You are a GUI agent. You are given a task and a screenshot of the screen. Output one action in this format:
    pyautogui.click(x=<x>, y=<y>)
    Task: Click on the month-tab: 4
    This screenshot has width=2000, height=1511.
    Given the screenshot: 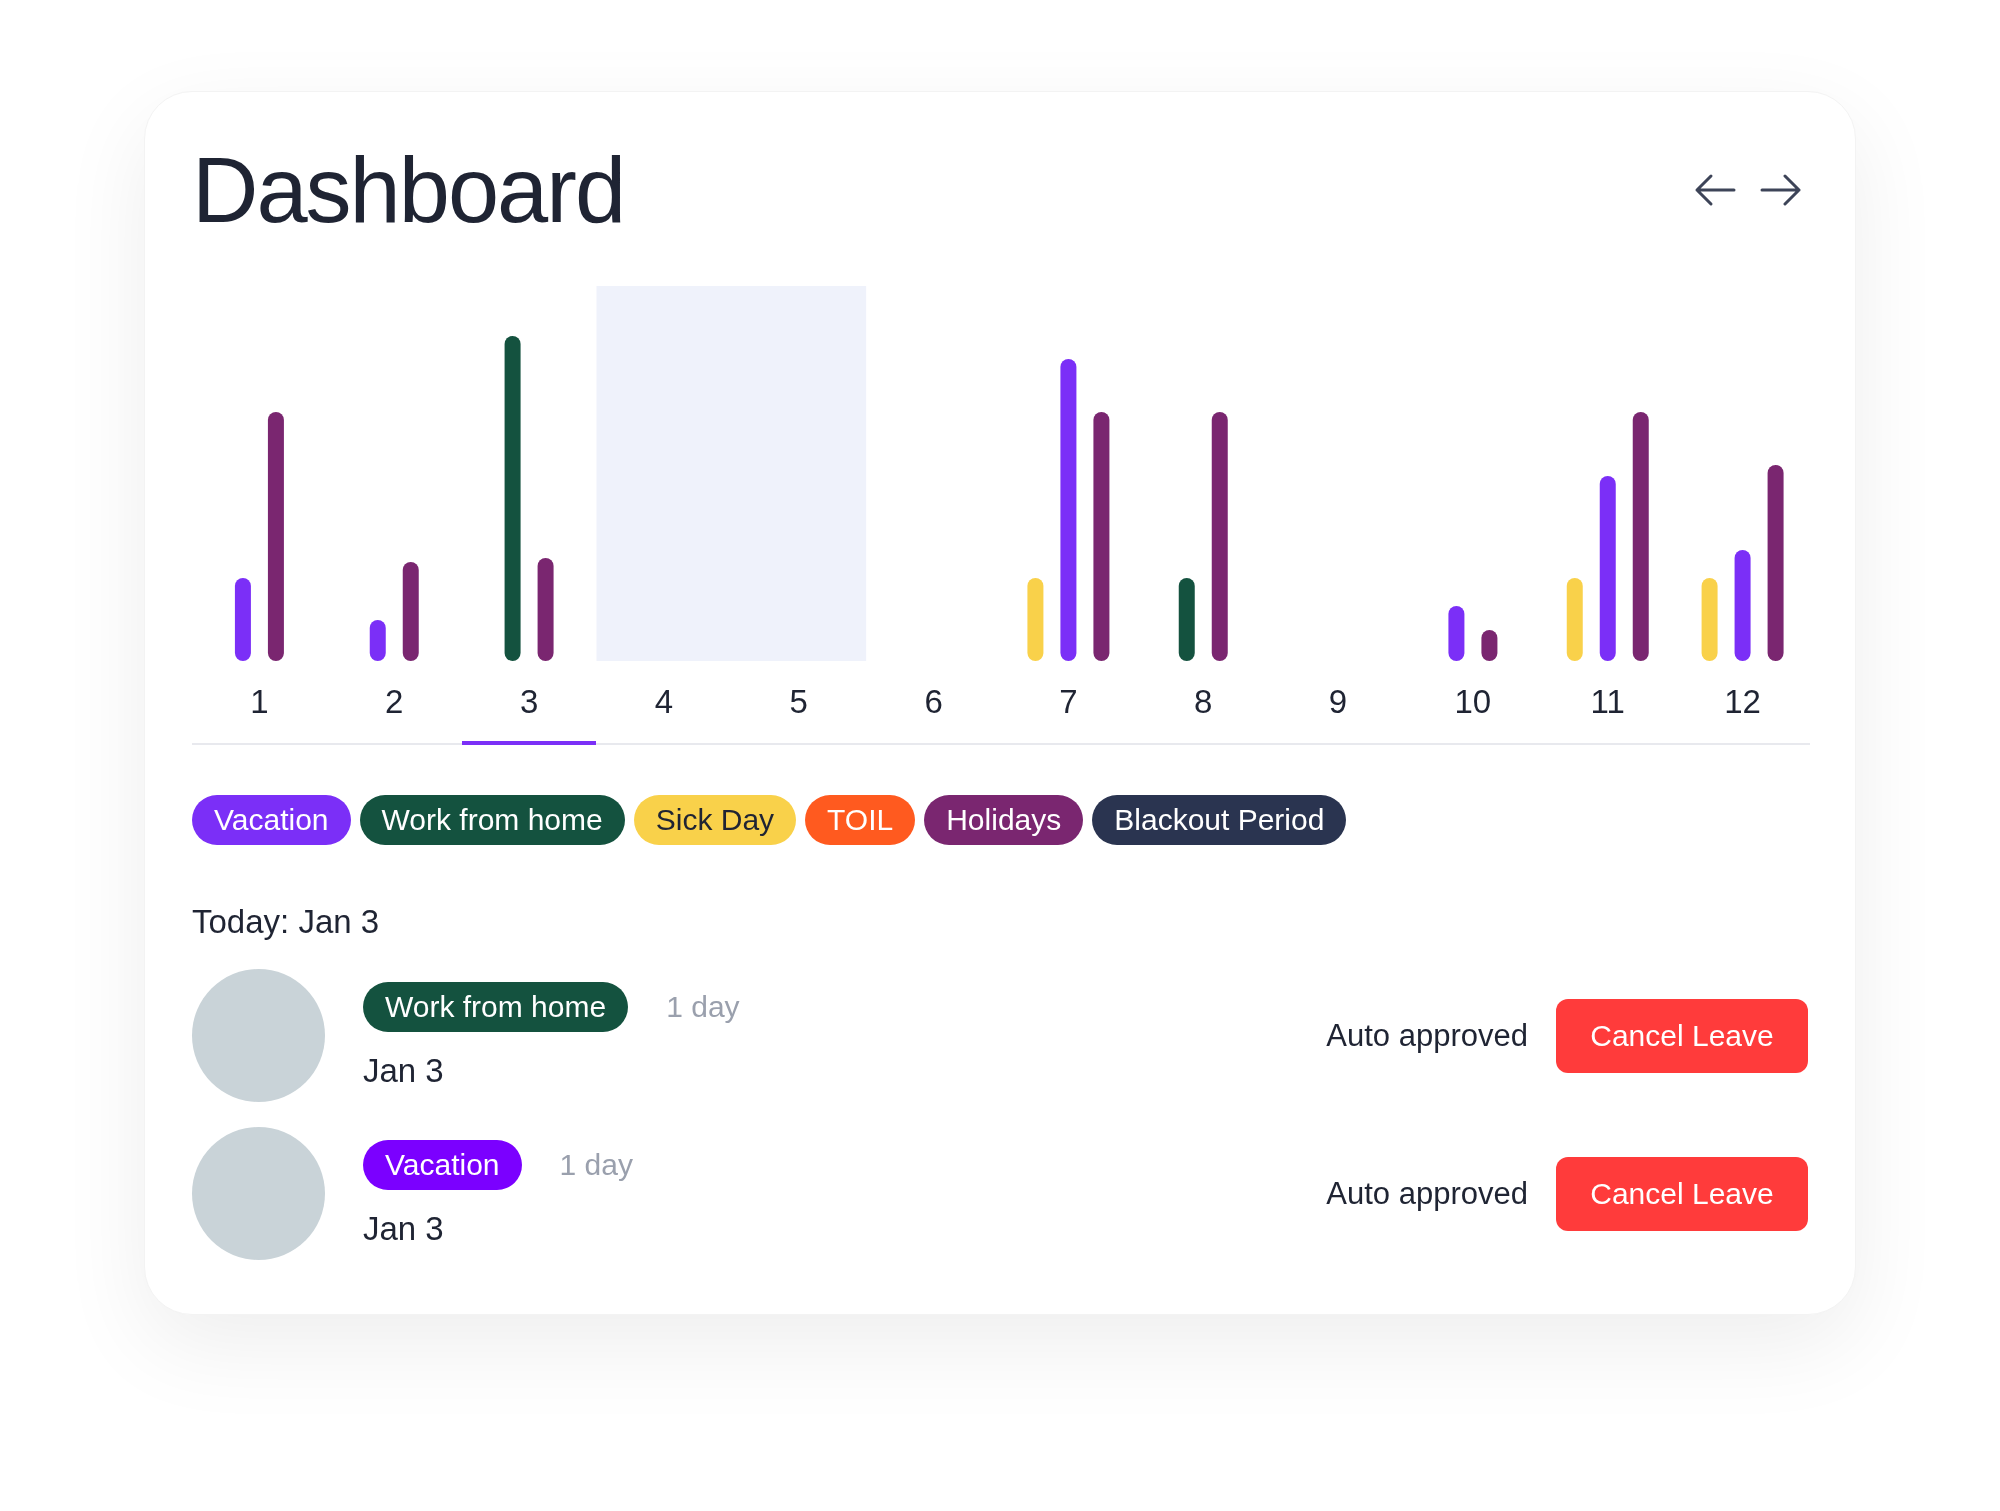 What is the action you would take?
    pyautogui.click(x=664, y=703)
    